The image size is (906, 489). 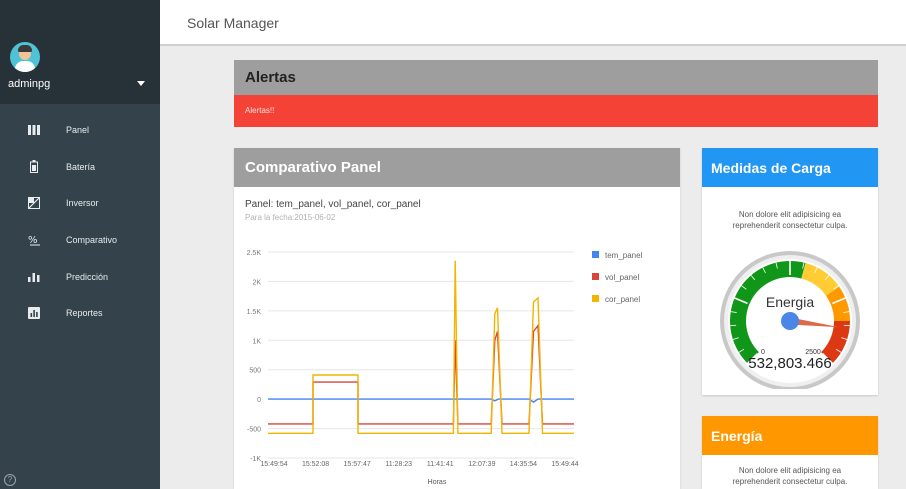 I want to click on medidas-header: Medidas de Carga, so click(x=790, y=167).